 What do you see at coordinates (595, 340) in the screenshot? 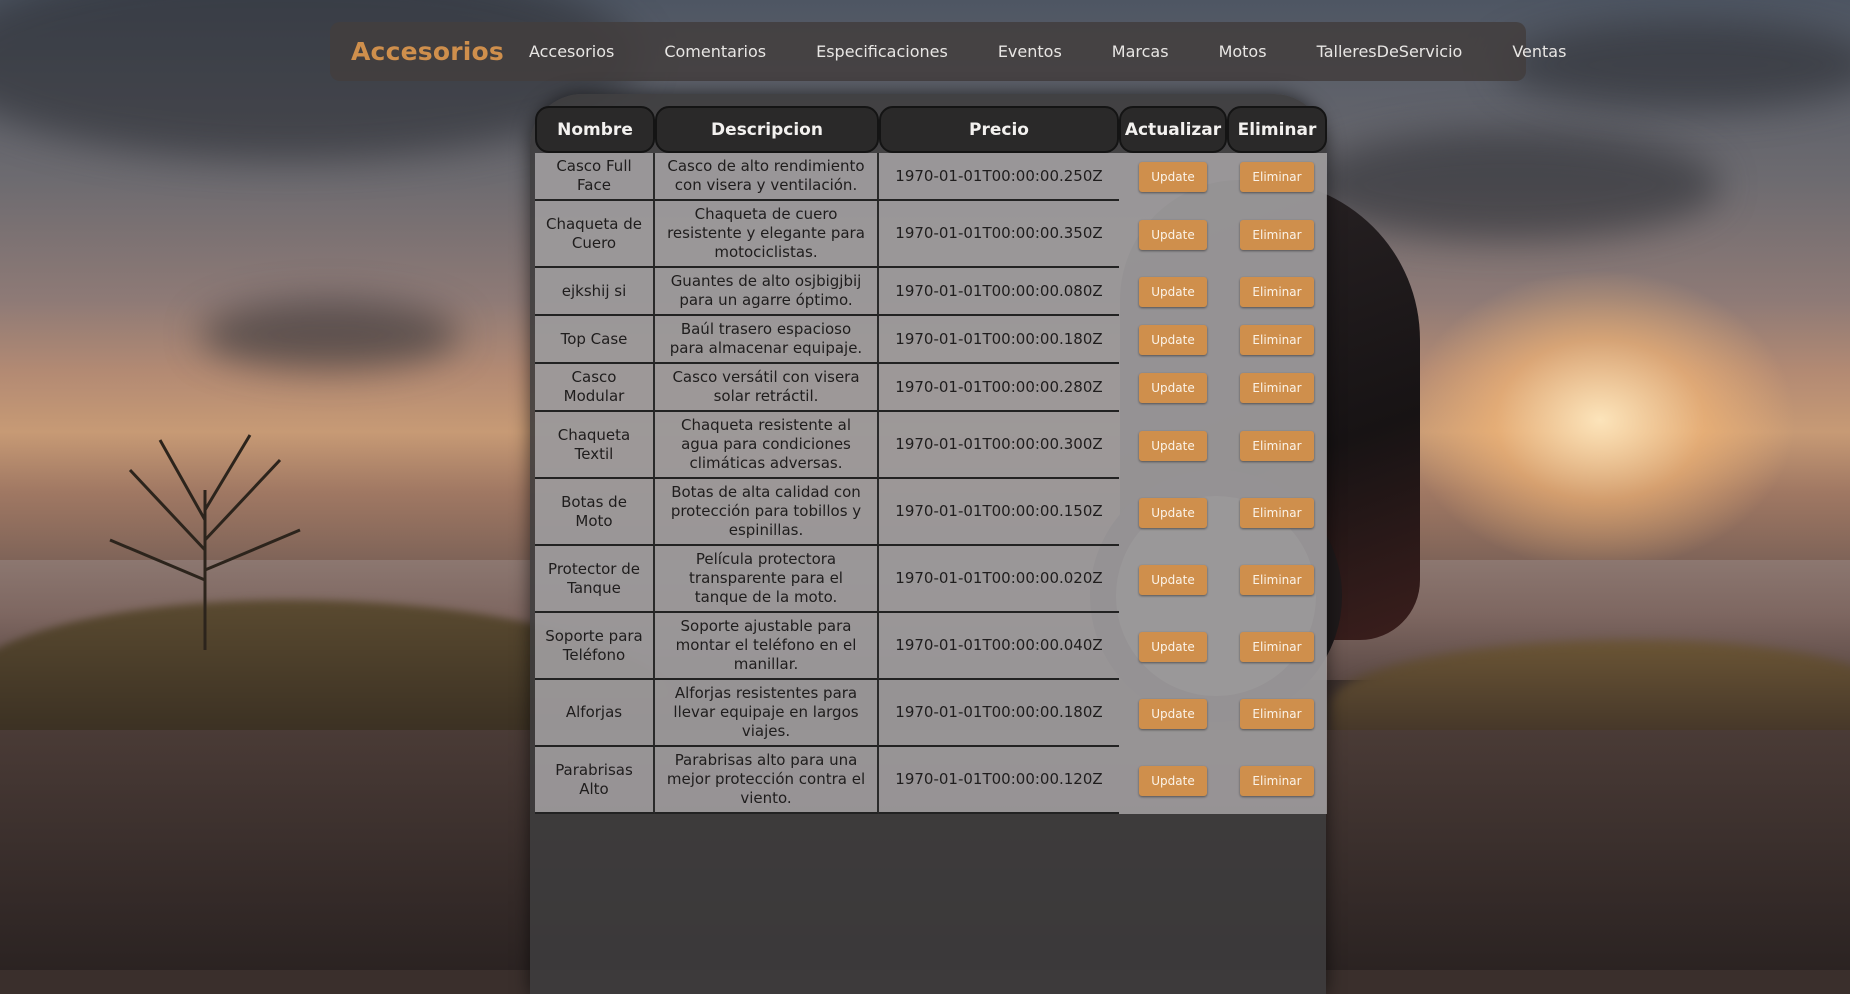
I see `cell-nombre: Top Case` at bounding box center [595, 340].